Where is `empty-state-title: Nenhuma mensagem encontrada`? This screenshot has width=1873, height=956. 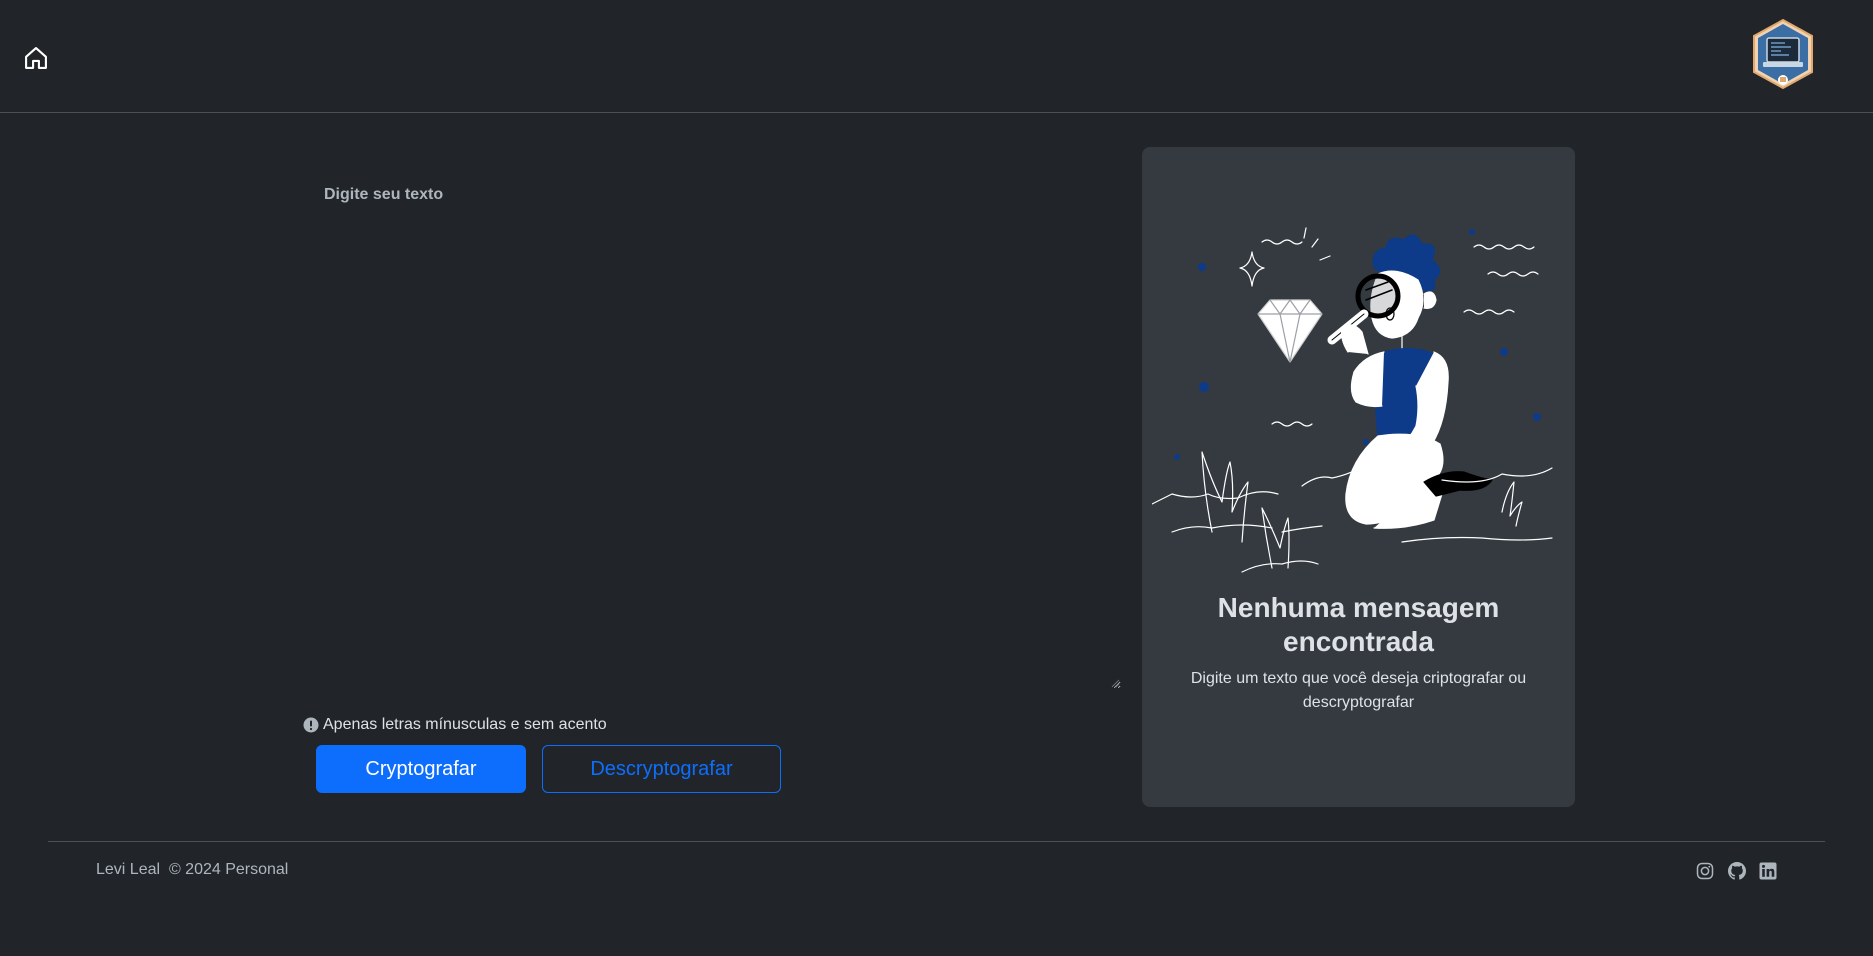
empty-state-title: Nenhuma mensagem encontrada is located at coordinates (1358, 624).